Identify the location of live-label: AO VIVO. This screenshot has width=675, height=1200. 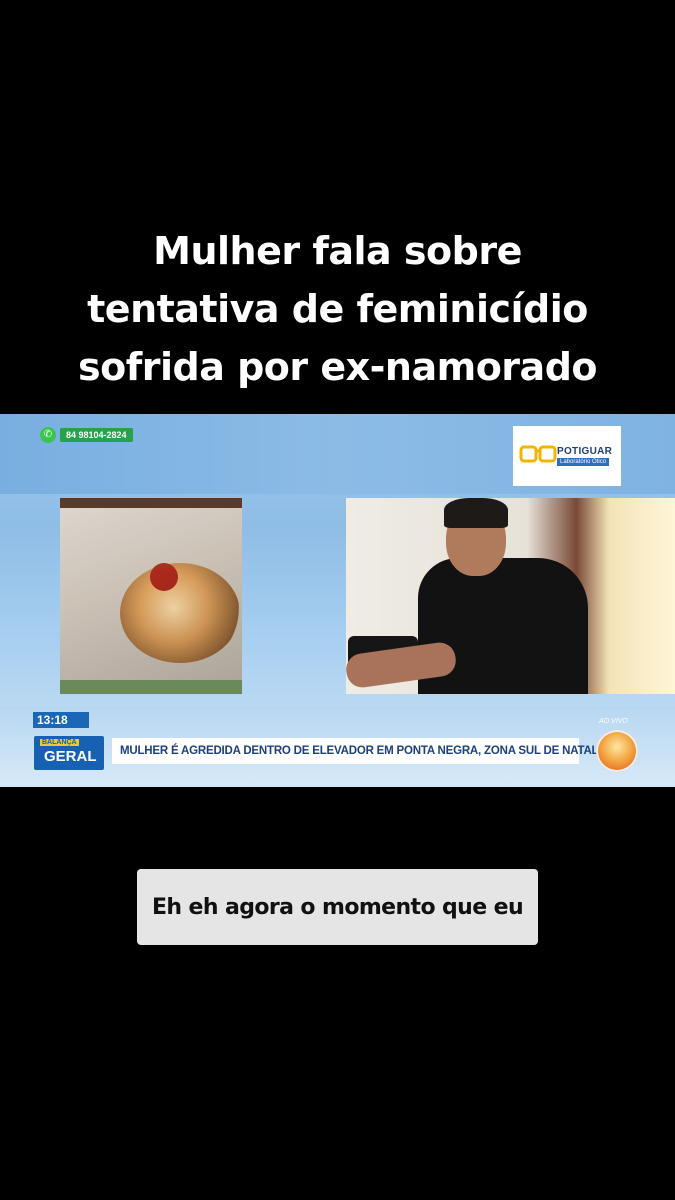
(613, 721).